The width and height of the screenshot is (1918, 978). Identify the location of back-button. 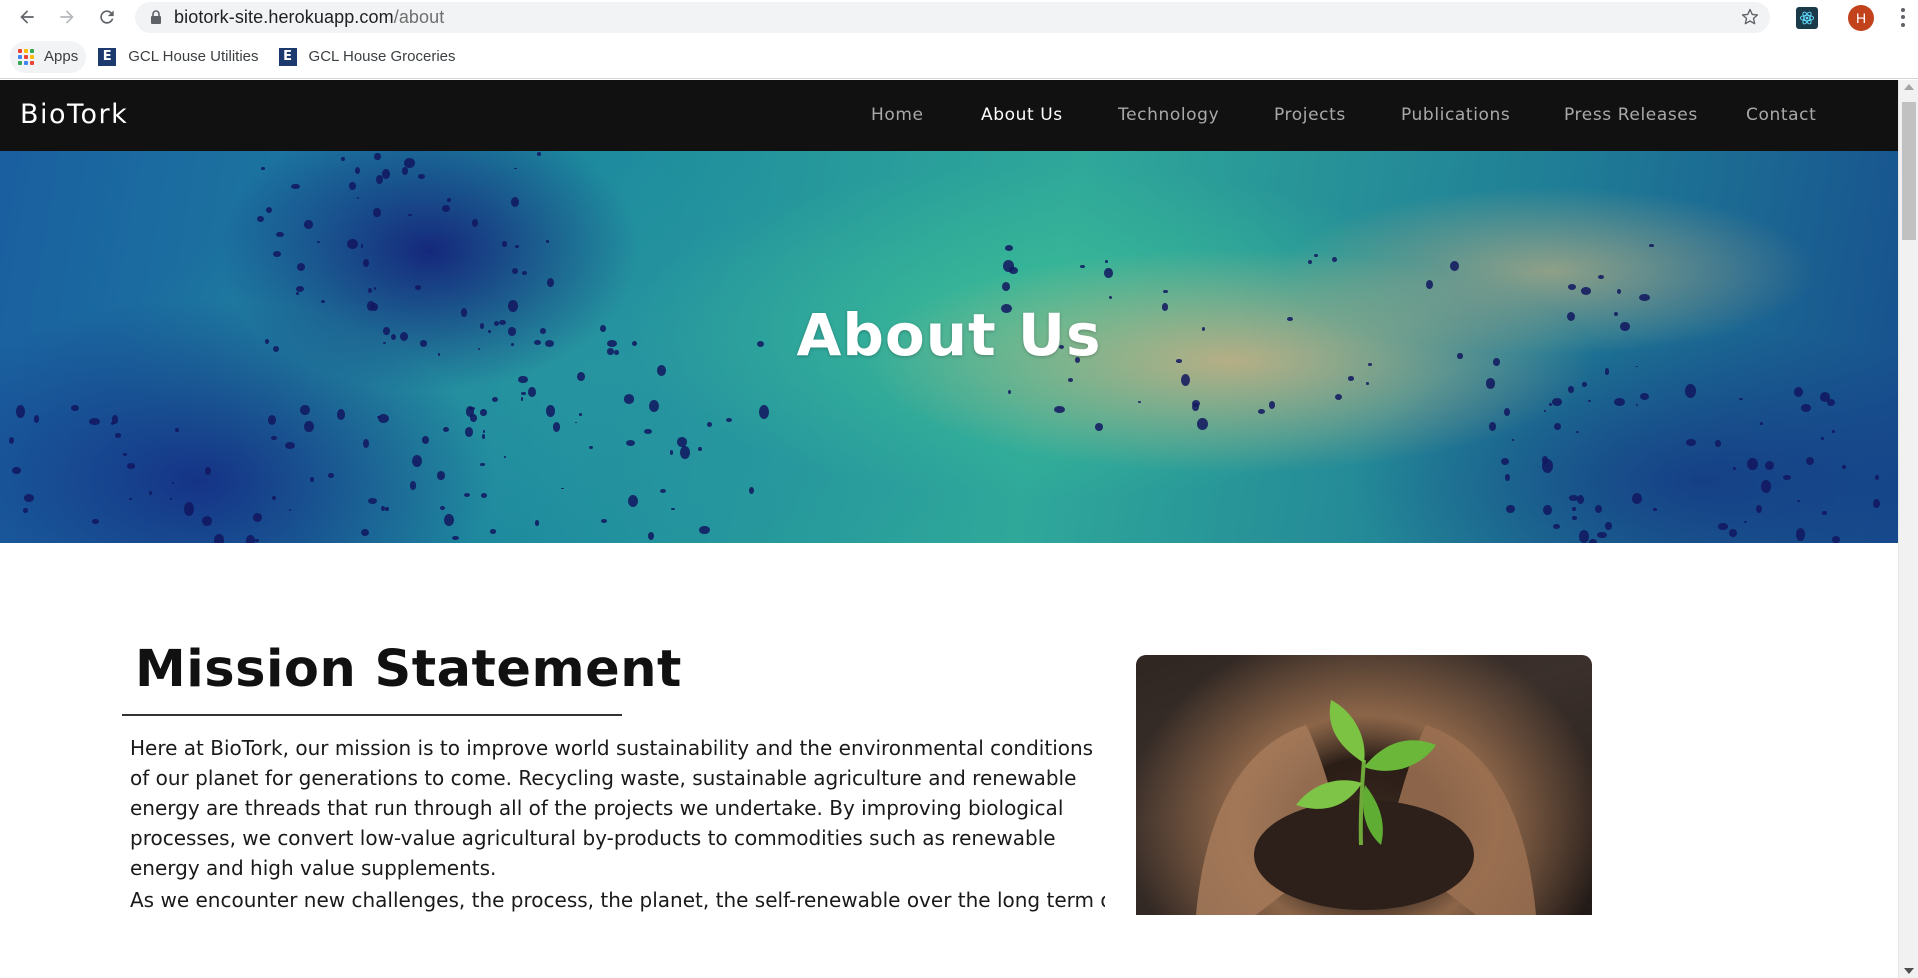
(27, 17).